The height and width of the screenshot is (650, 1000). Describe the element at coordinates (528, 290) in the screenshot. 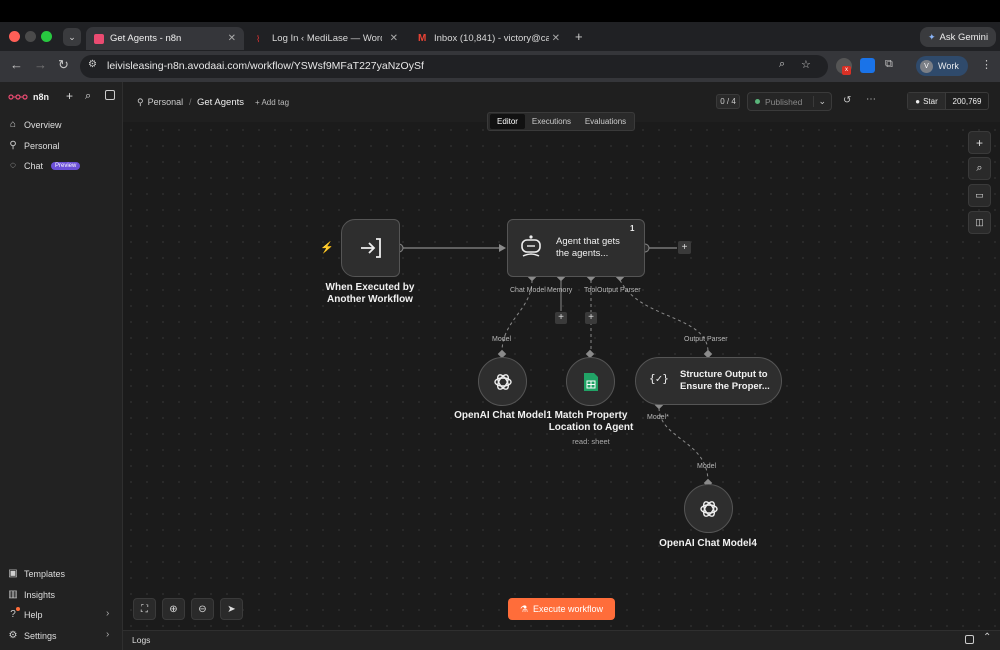

I see `port-label-chat-model: Chat Model` at that location.